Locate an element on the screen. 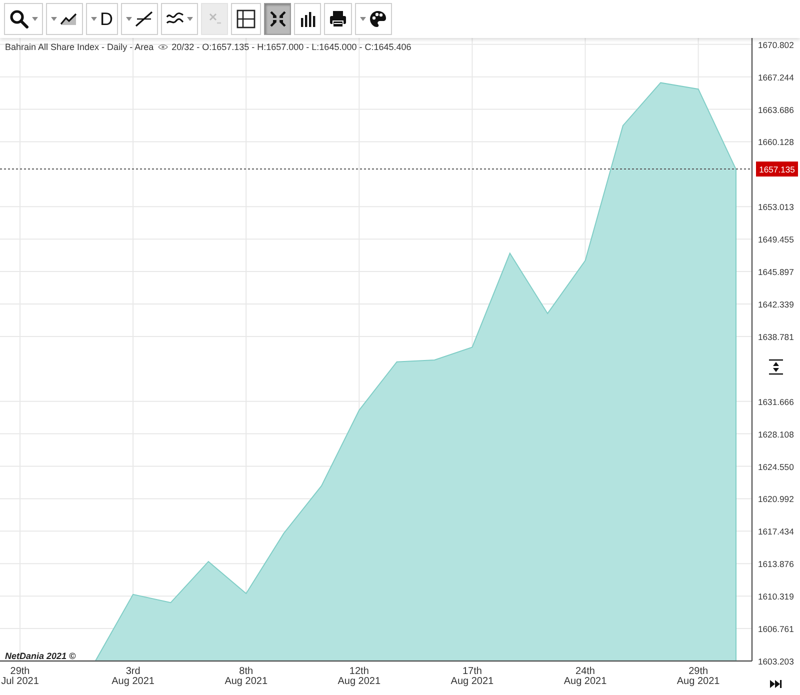 The width and height of the screenshot is (800, 695). y-axis-label: 1606.761 is located at coordinates (776, 629).